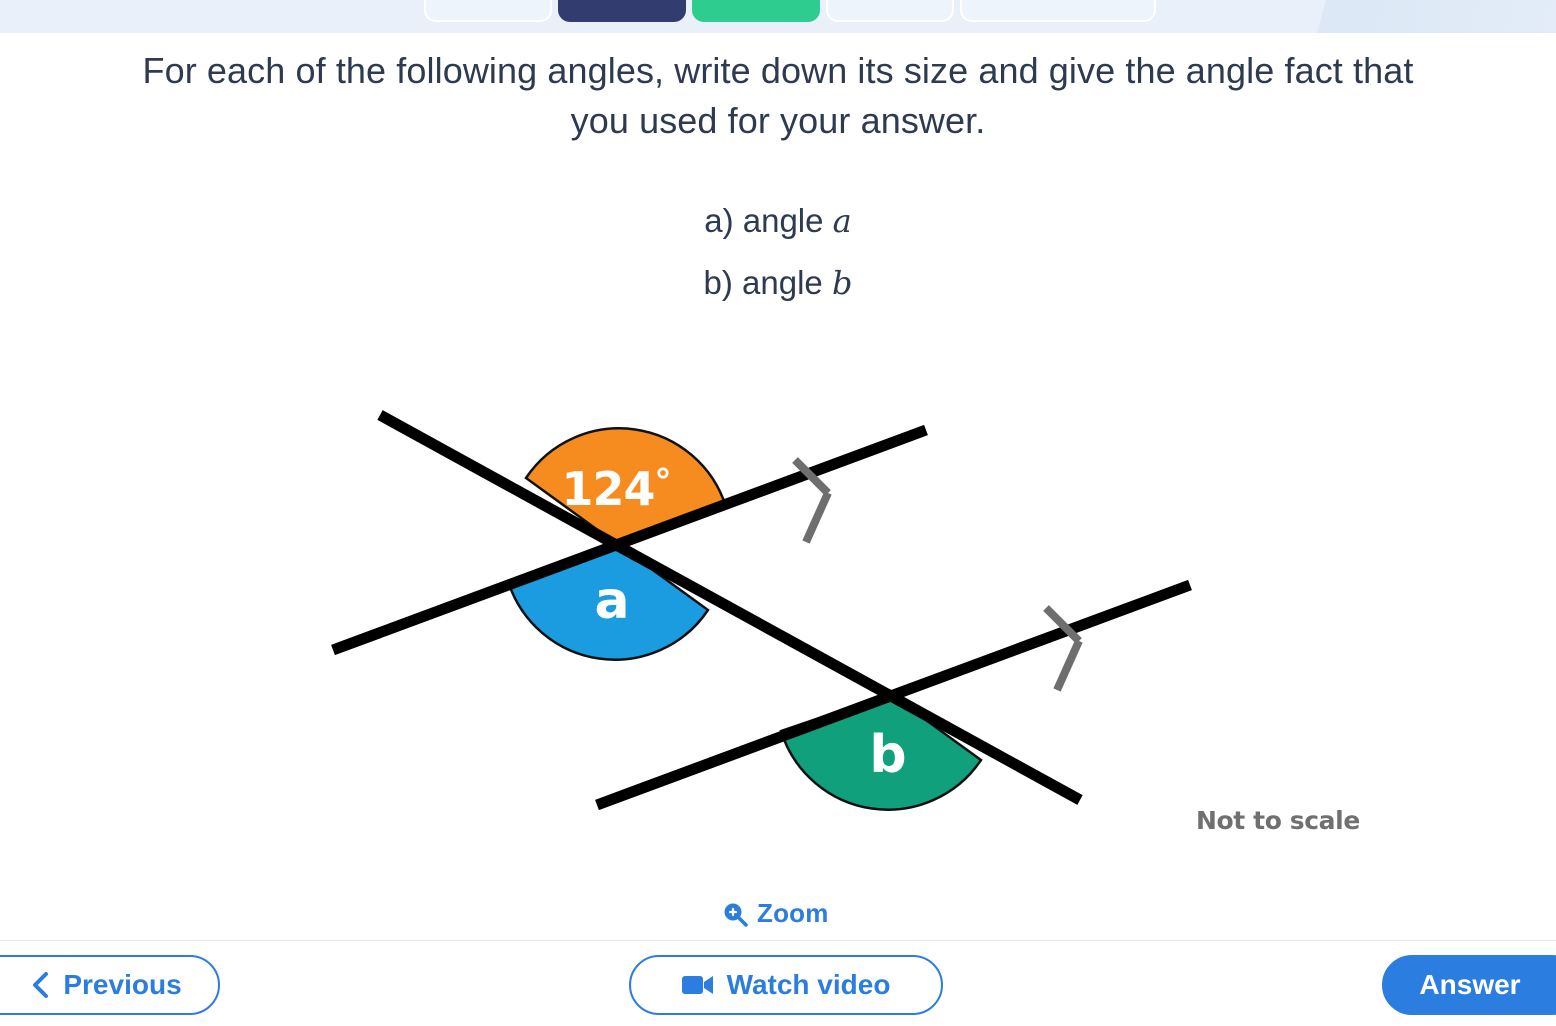 The width and height of the screenshot is (1556, 1026). I want to click on zoom-label: Zoom, so click(793, 913).